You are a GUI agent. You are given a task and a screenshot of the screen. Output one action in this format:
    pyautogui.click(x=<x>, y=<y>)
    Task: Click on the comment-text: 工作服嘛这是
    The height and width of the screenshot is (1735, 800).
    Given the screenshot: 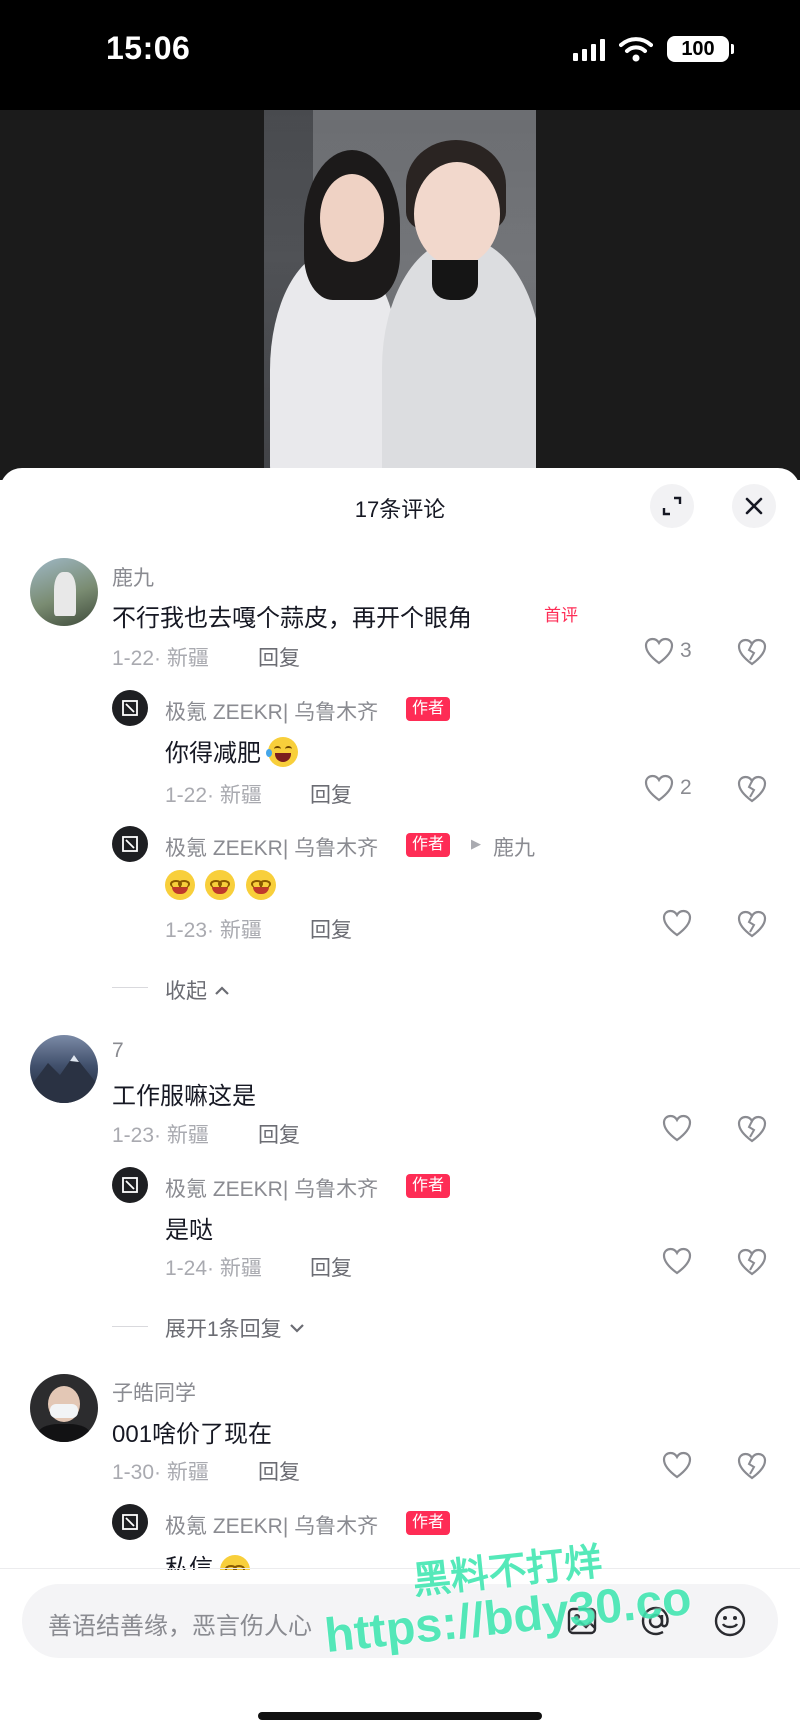 What is the action you would take?
    pyautogui.click(x=184, y=1096)
    